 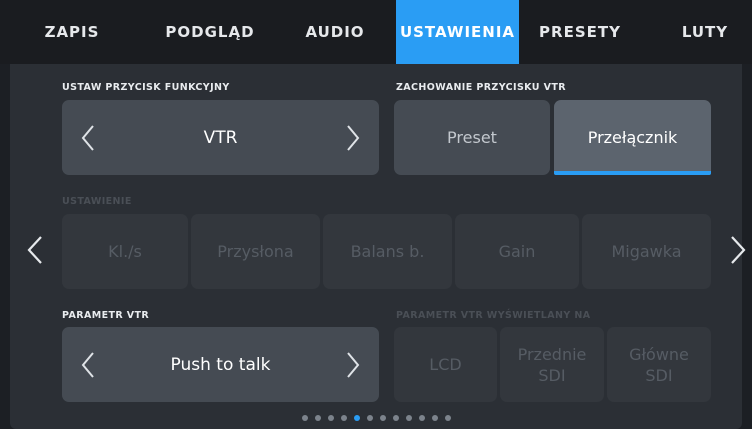 What do you see at coordinates (72, 32) in the screenshot?
I see `tab-zapis: ZAPIS` at bounding box center [72, 32].